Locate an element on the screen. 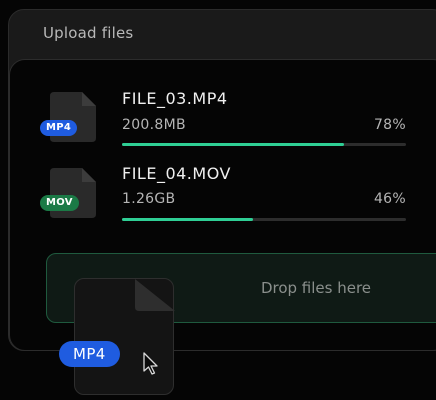  dragged-file-type-badge: MP4 is located at coordinates (89, 354).